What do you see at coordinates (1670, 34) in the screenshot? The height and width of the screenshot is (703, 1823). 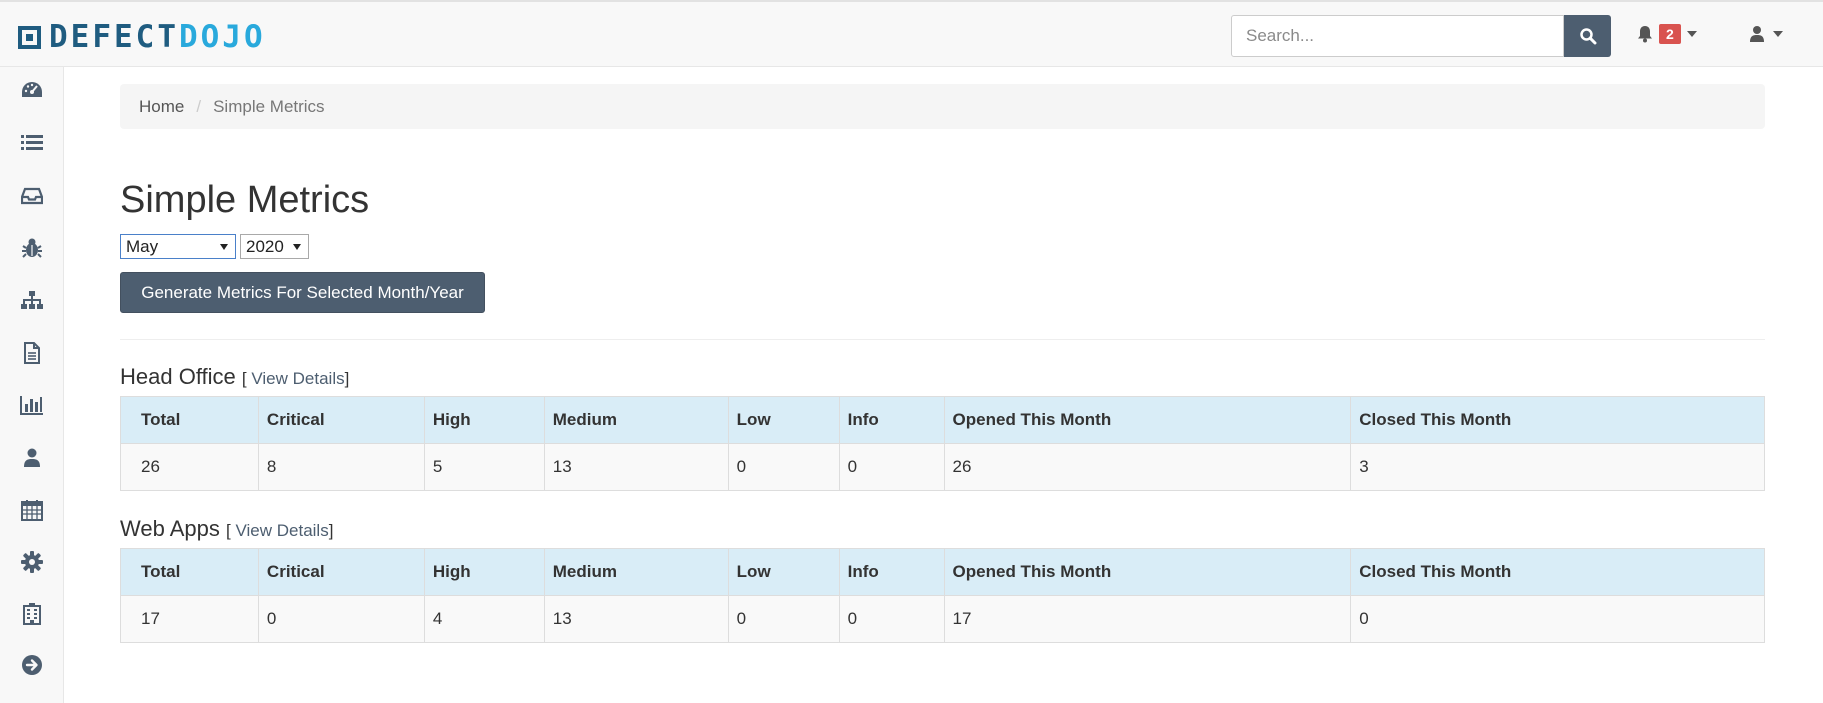 I see `notification-count-badge: 2` at bounding box center [1670, 34].